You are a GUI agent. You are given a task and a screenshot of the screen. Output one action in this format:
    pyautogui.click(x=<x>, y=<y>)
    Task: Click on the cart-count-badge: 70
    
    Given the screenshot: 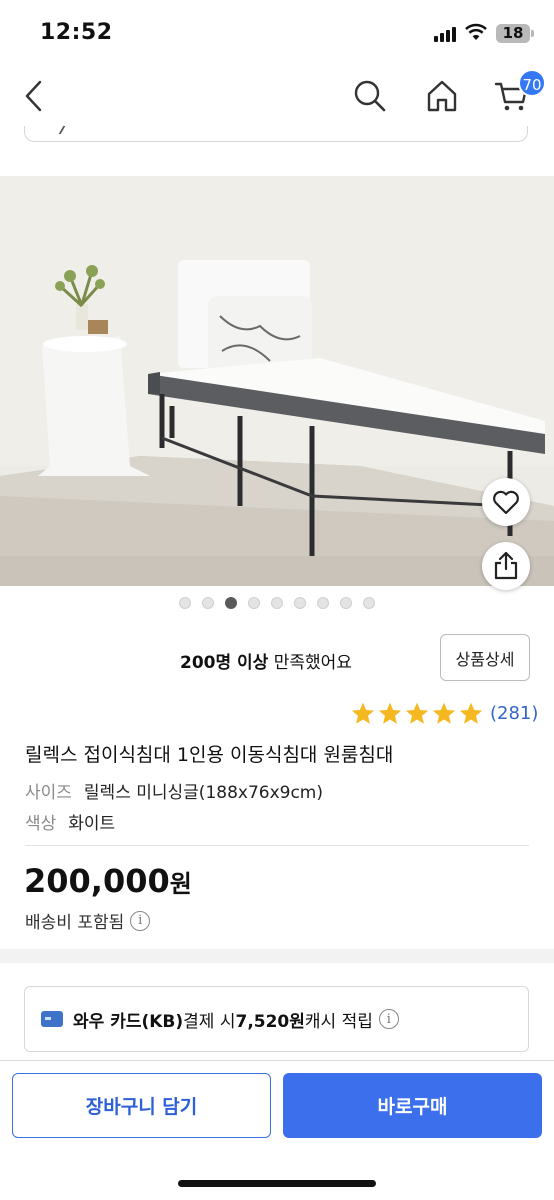 What is the action you would take?
    pyautogui.click(x=532, y=83)
    